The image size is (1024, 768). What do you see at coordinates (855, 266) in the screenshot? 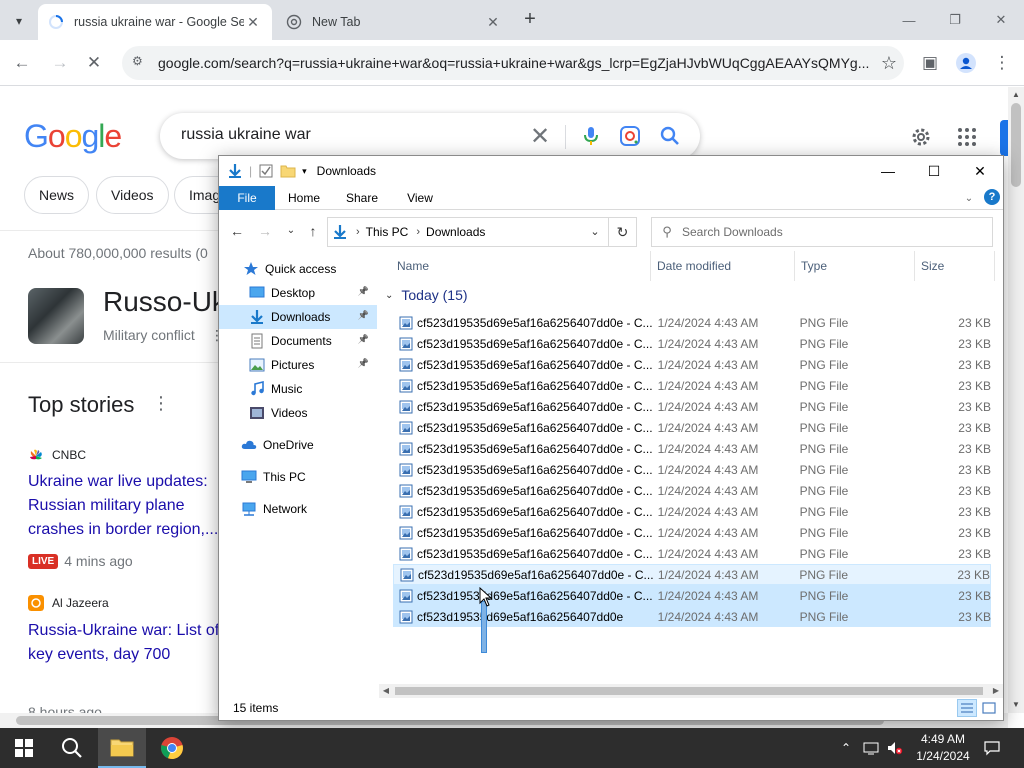
I see `column-header-type: Type` at bounding box center [855, 266].